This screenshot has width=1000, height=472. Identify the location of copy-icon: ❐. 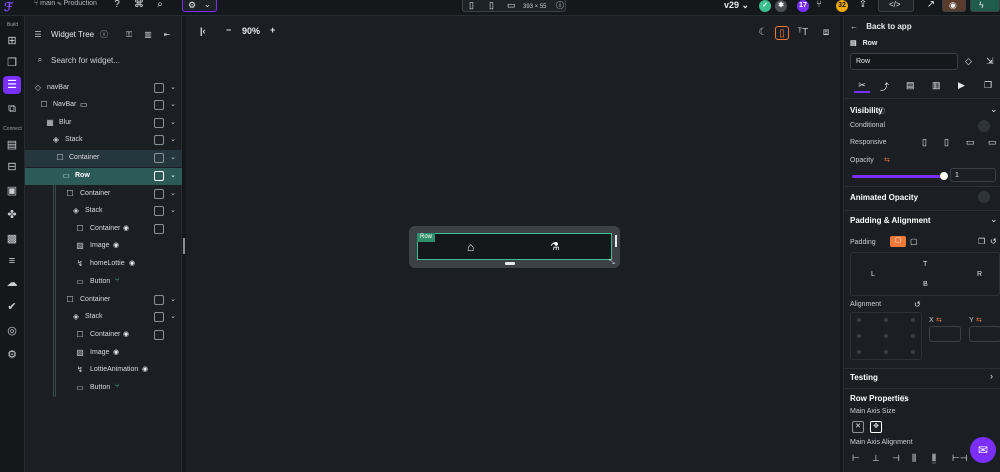
(981, 241).